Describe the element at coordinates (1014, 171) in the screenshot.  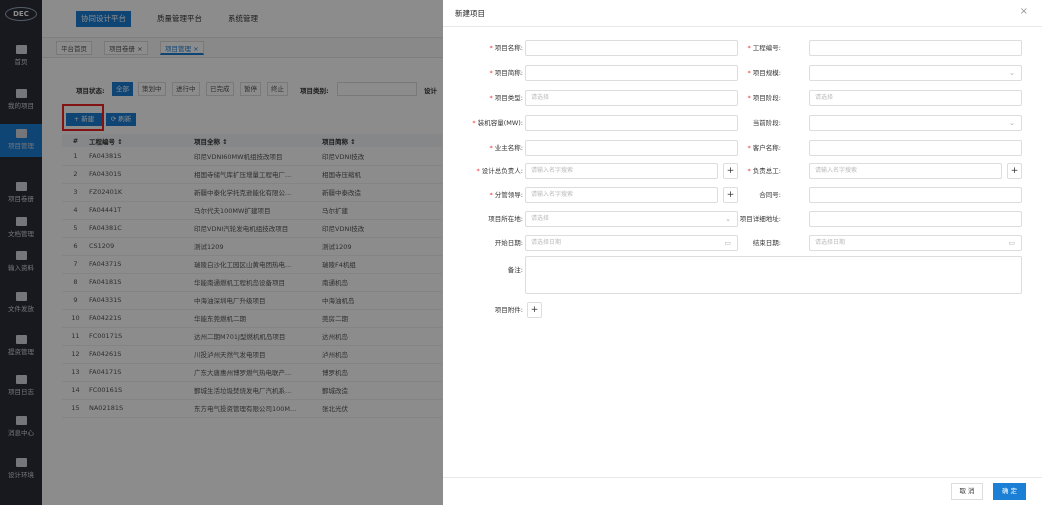
I see `add-person-button: +` at that location.